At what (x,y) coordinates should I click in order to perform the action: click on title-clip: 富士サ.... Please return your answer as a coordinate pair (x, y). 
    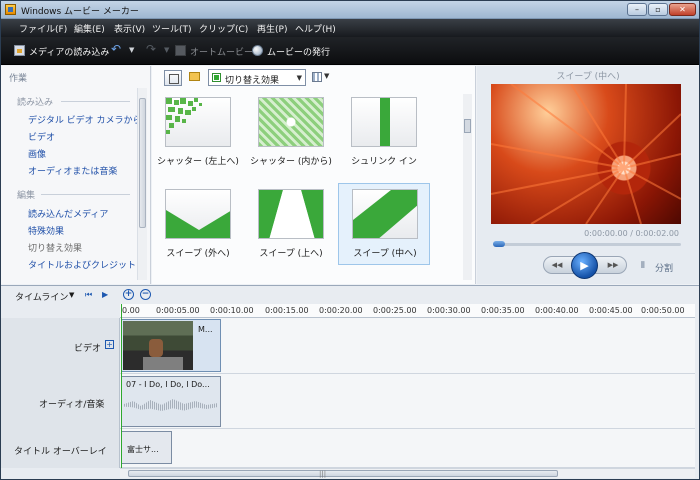
    Looking at the image, I should click on (146, 447).